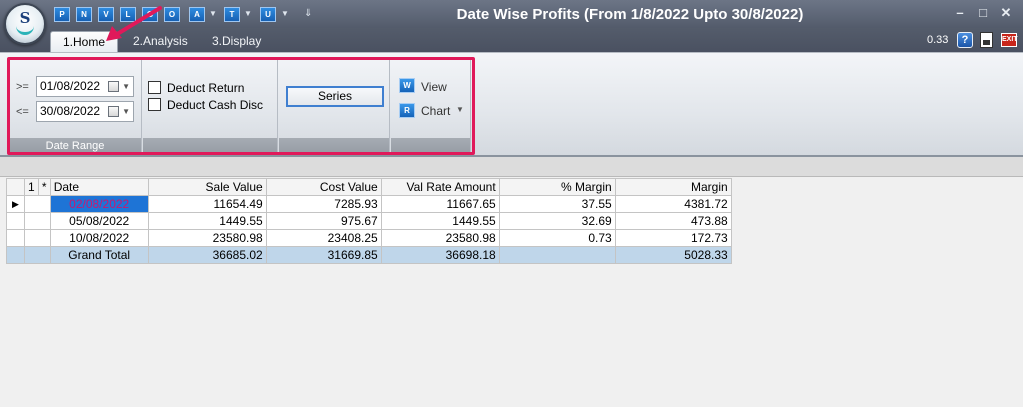 The image size is (1023, 407). Describe the element at coordinates (207, 238) in the screenshot. I see `sale-value-cell: 23580.98` at that location.